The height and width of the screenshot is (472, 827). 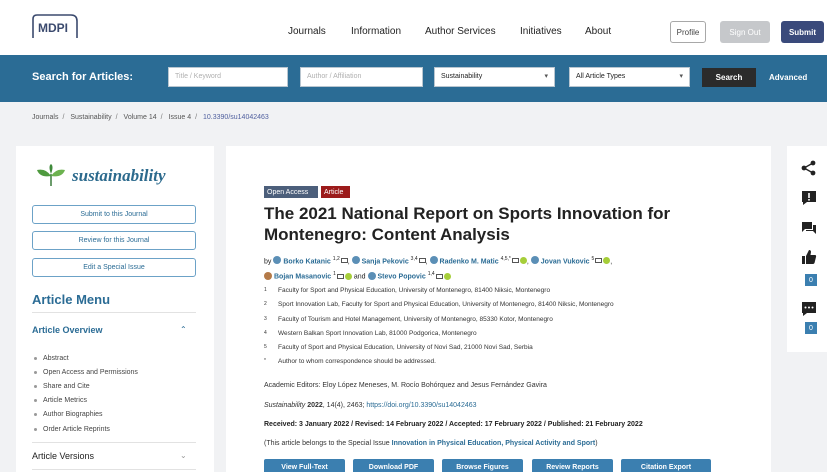 I want to click on menu-item-open-access: Open Access and Permissions, so click(x=86, y=372).